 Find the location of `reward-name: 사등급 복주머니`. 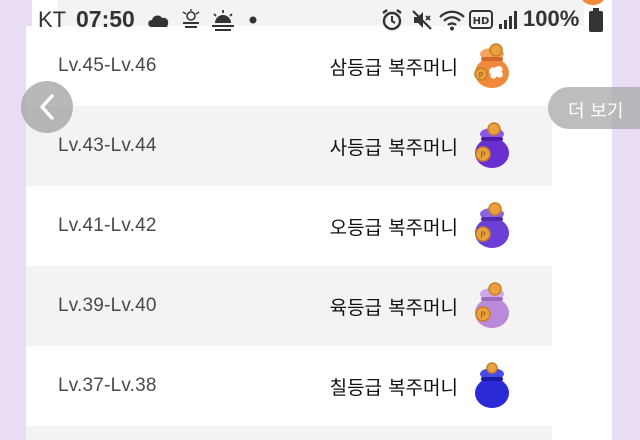

reward-name: 사등급 복주머니 is located at coordinates (393, 147).